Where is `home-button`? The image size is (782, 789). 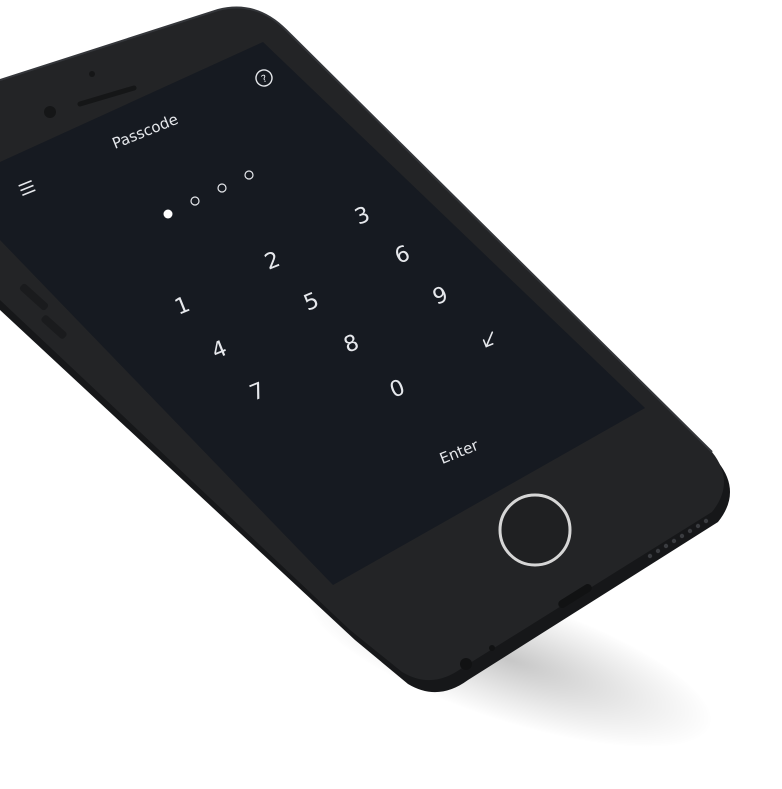
home-button is located at coordinates (535, 530).